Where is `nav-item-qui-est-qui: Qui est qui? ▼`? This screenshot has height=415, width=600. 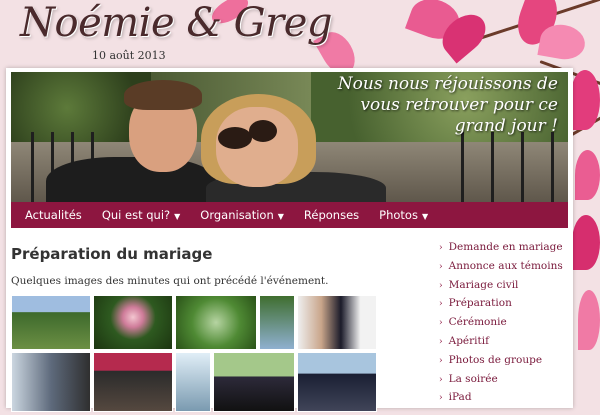
nav-item-qui-est-qui: Qui est qui? ▼ is located at coordinates (141, 215).